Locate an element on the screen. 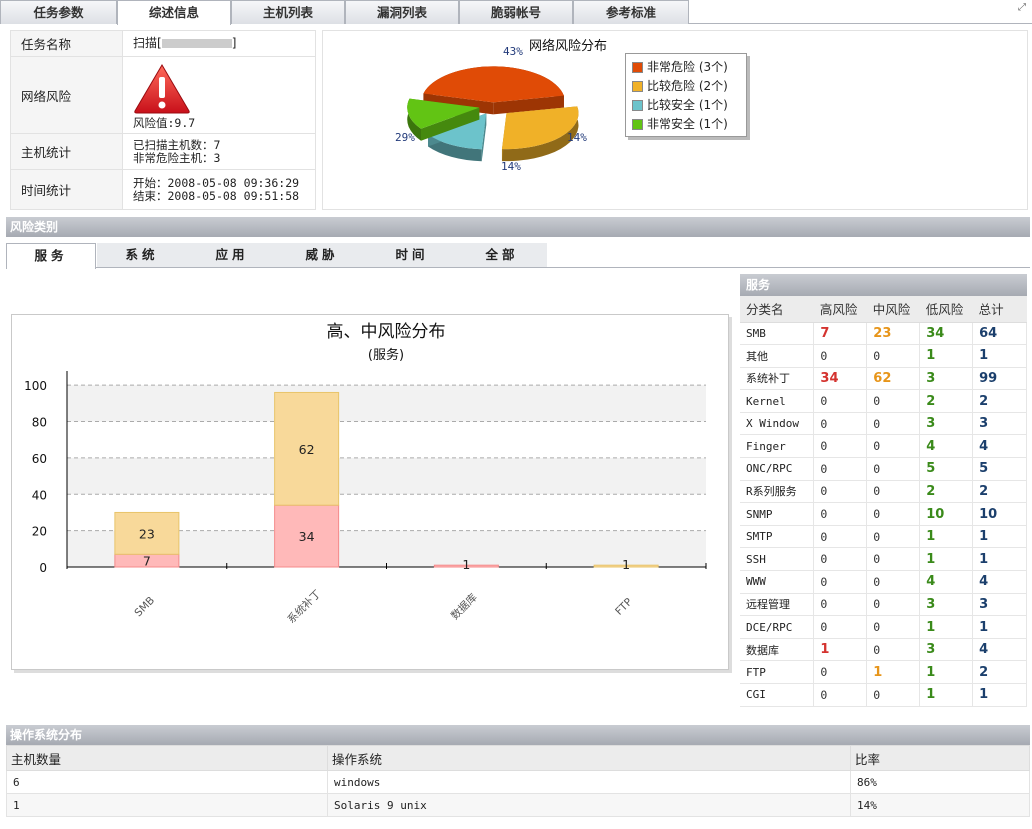 This screenshot has height=829, width=1032. service-table-header: 分类名 高风险 中风险 低风险 总计 is located at coordinates (883, 309).